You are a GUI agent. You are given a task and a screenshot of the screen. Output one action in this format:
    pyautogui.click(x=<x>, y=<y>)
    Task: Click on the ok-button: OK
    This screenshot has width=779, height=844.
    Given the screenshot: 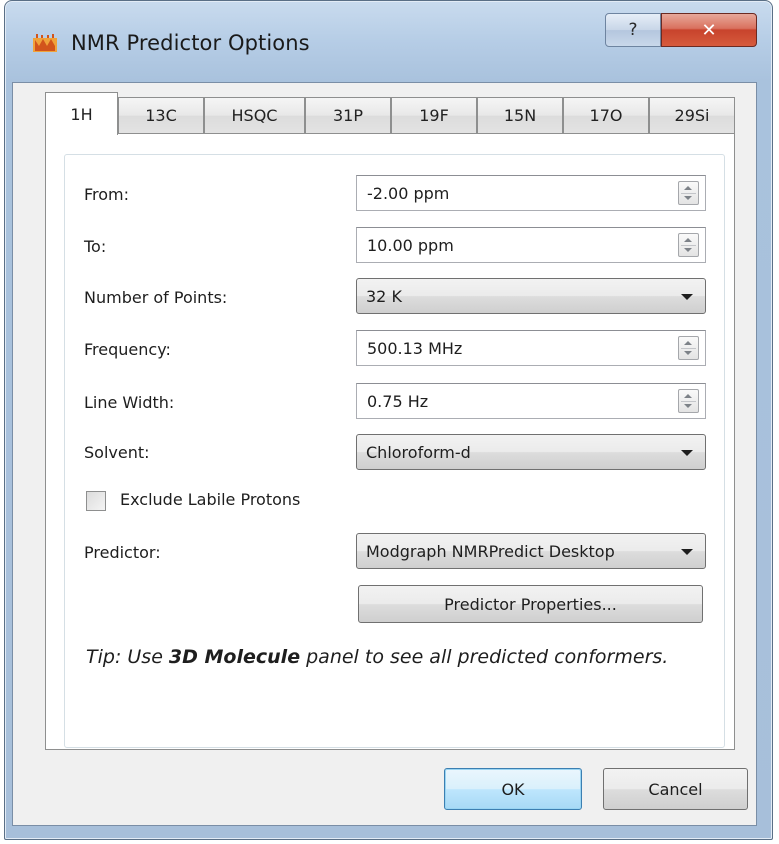 What is the action you would take?
    pyautogui.click(x=513, y=789)
    